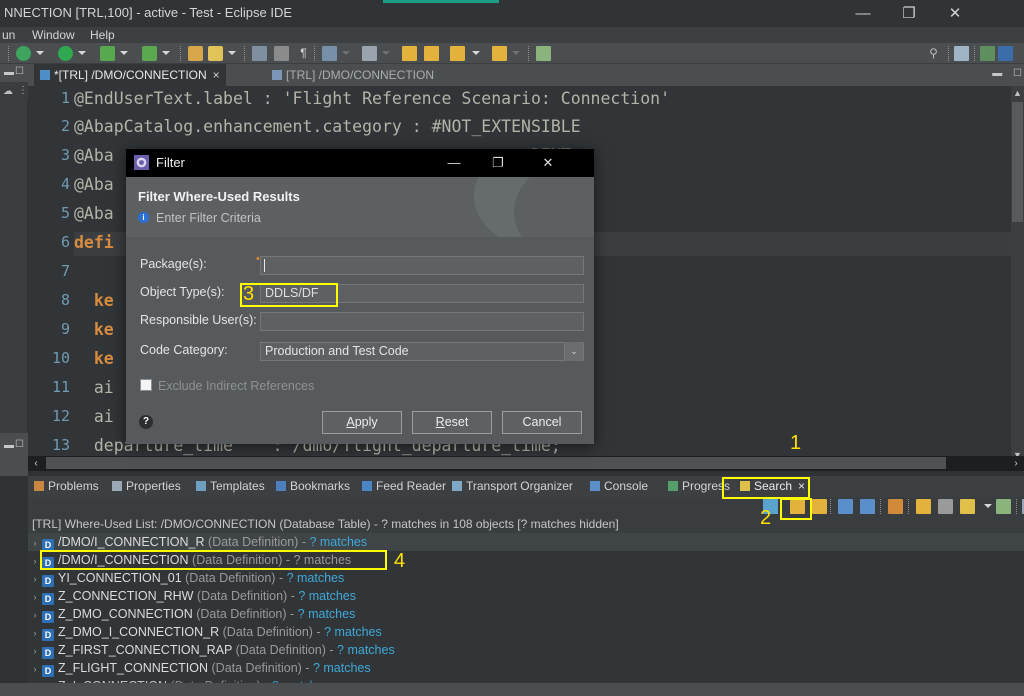  I want to click on filter-dialog-maximize-button: ❐, so click(498, 163).